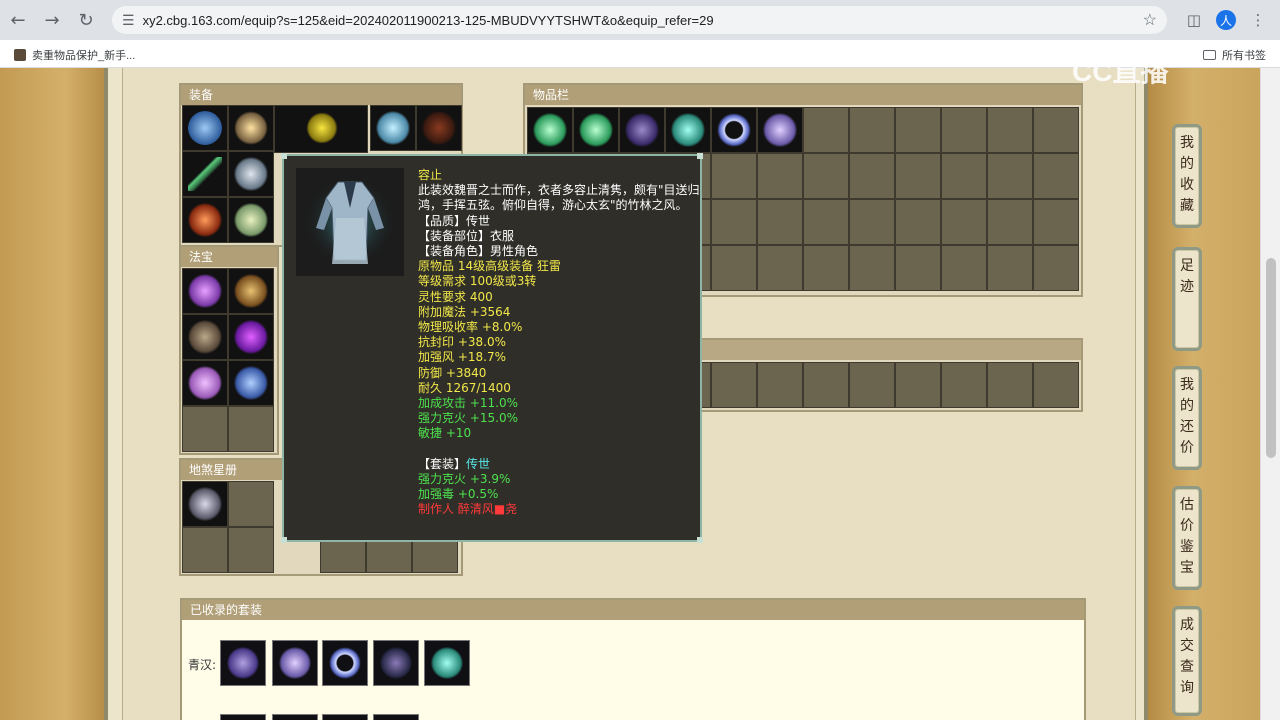 This screenshot has height=720, width=1280. Describe the element at coordinates (1187, 176) in the screenshot. I see `side-tab-favorites: 我的收藏` at that location.